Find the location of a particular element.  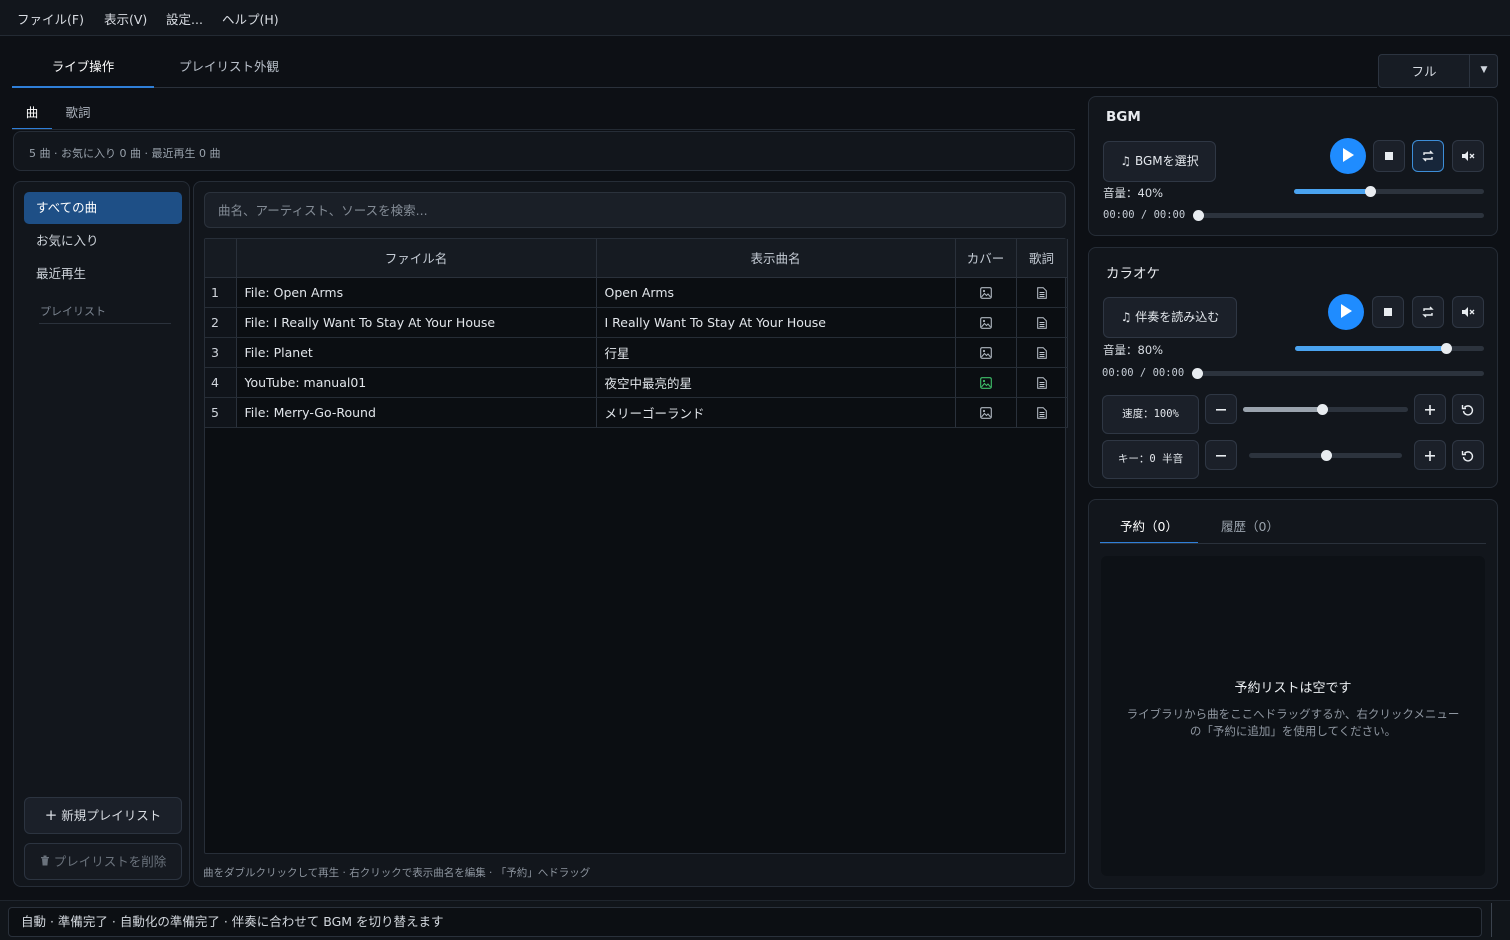

karaoke-volume-slider is located at coordinates (1389, 348).